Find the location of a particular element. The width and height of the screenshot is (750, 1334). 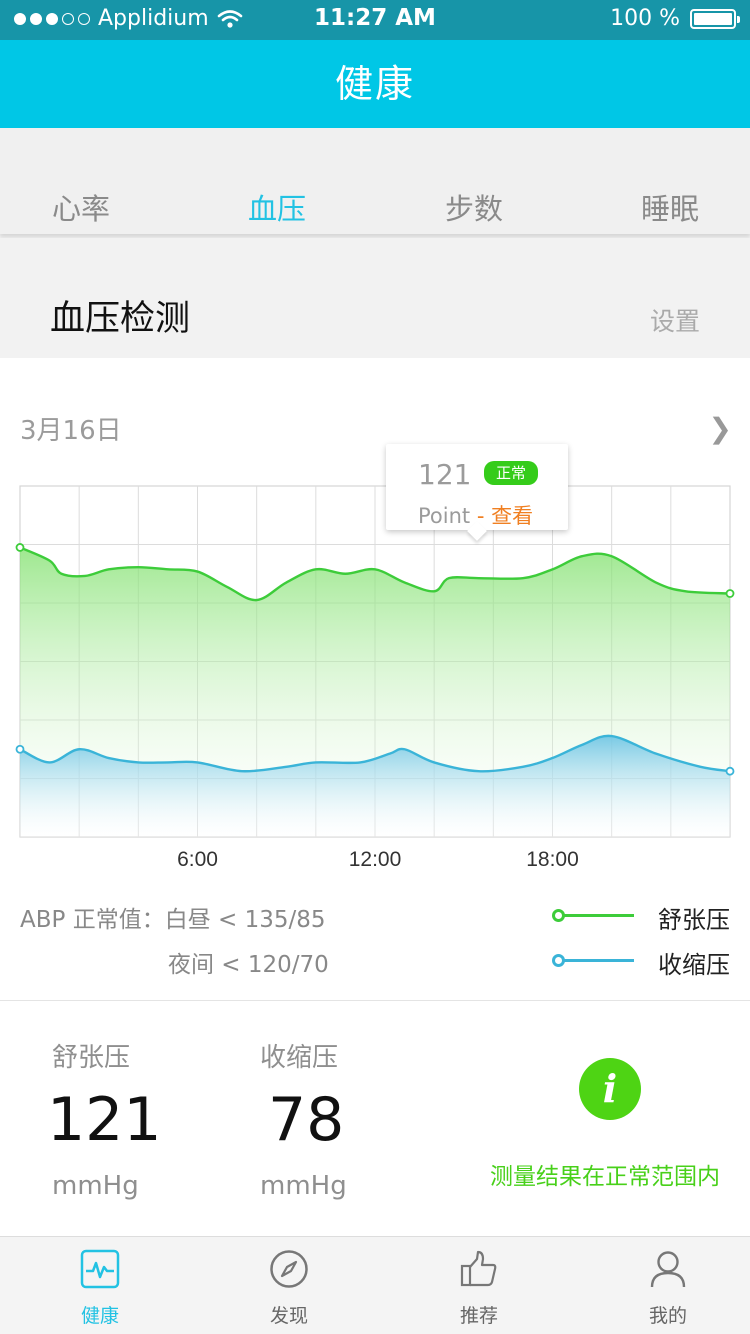

x-tick-label: 12:00 is located at coordinates (375, 859).